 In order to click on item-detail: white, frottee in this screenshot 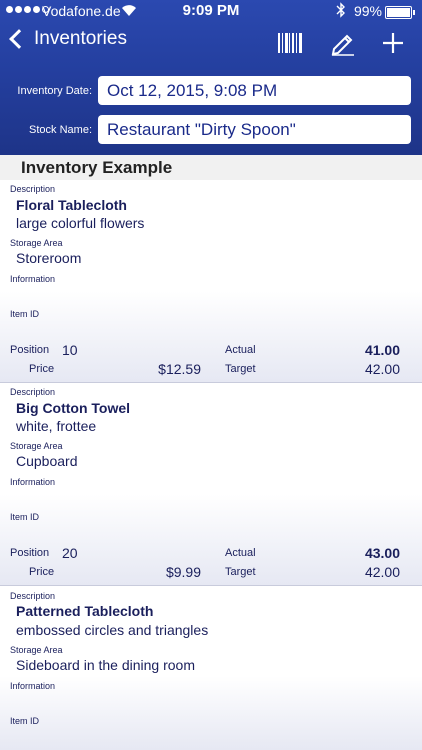, I will do `click(56, 426)`.